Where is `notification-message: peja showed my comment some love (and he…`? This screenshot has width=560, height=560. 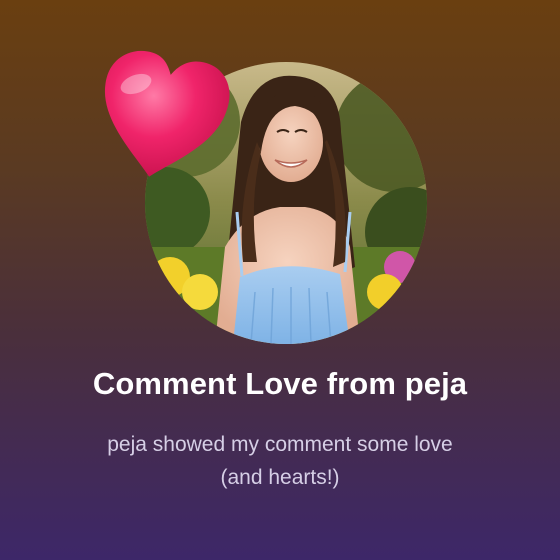 notification-message: peja showed my comment some love (and he… is located at coordinates (280, 461).